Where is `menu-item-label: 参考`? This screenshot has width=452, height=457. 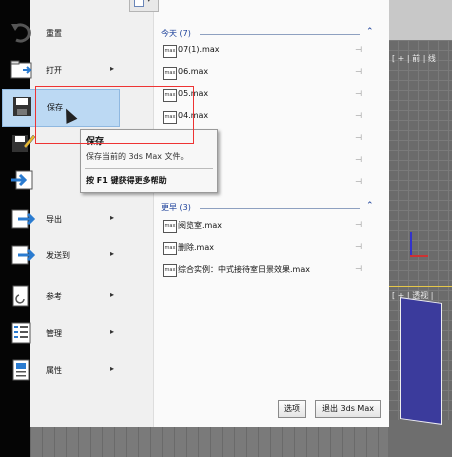
menu-item-label: 参考 is located at coordinates (54, 296).